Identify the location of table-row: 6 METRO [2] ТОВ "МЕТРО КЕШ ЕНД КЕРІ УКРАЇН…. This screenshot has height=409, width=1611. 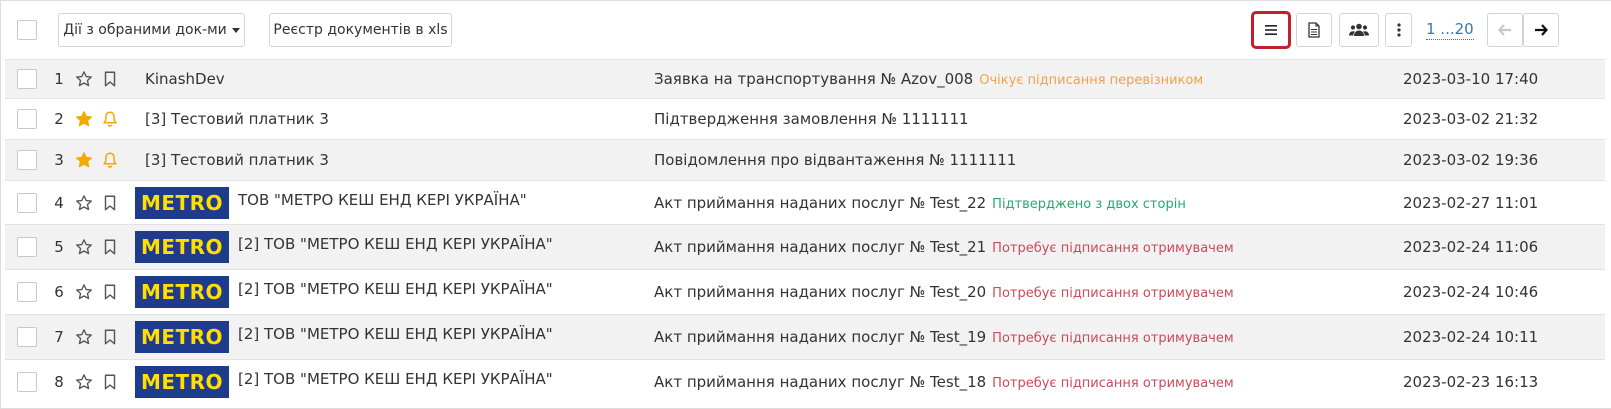
(805, 291).